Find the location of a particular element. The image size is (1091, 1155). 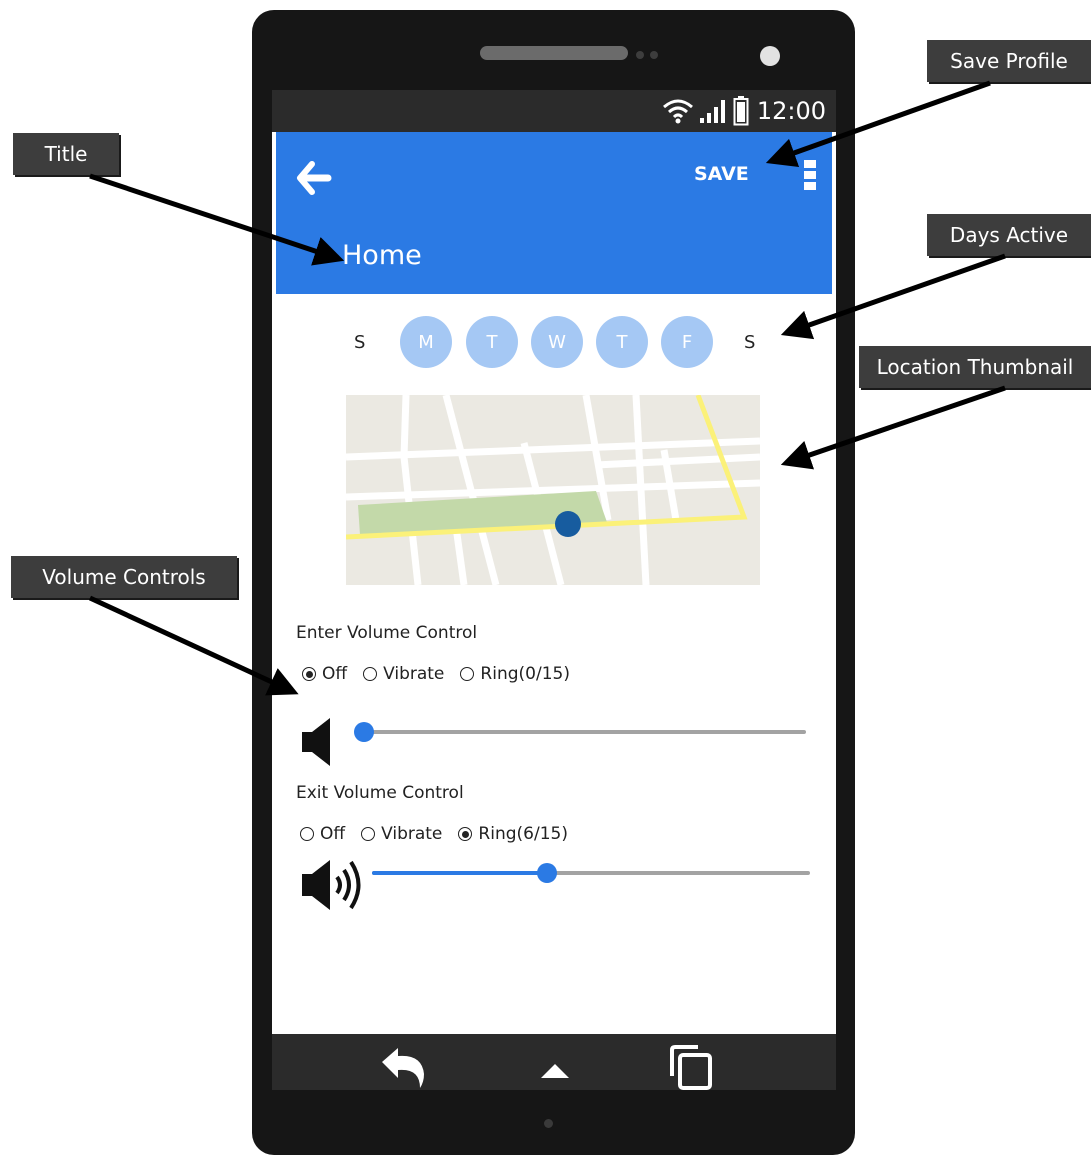

enter-volume-vibrate-option: Vibrate is located at coordinates (403, 674).